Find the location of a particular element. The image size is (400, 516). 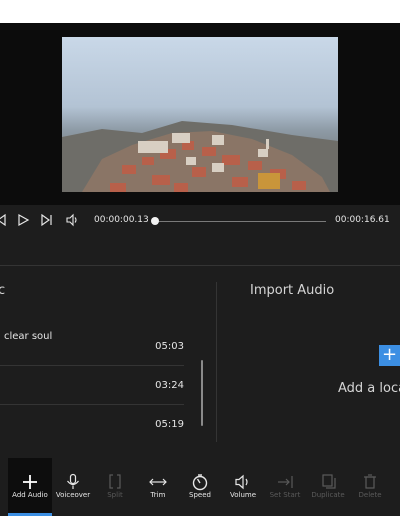

tool-label: Split is located at coordinates (115, 495).